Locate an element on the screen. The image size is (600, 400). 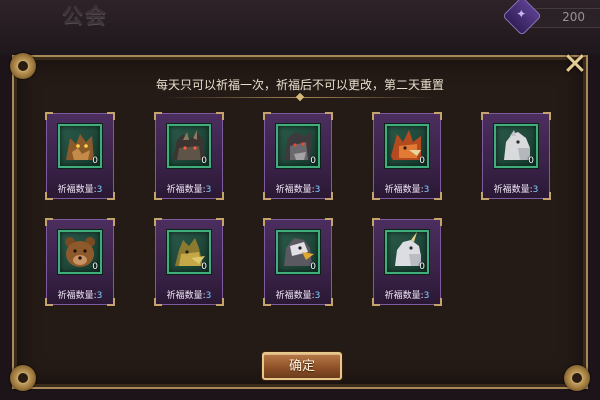
guild-token-icon: ✦ is located at coordinates (522, 18).